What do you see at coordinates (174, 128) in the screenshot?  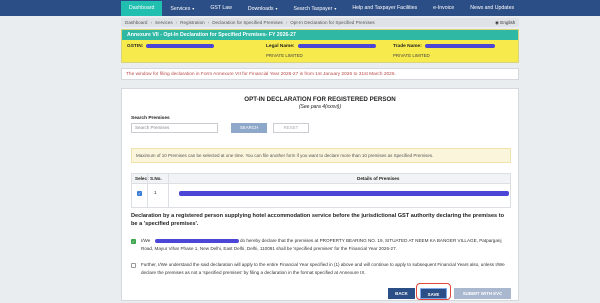 I see `search-premises-input: Search Premises` at bounding box center [174, 128].